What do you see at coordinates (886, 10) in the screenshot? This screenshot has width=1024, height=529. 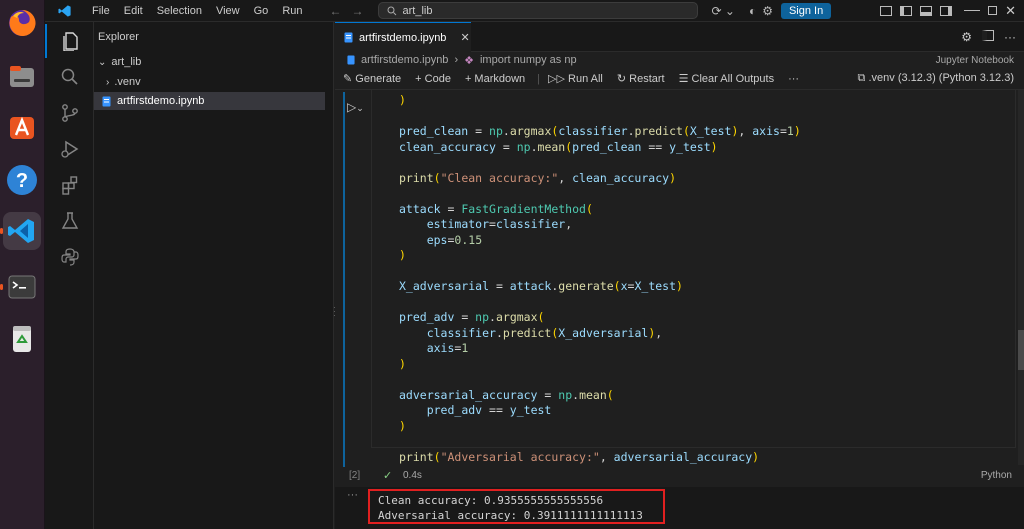 I see `layout-toggle-icon` at bounding box center [886, 10].